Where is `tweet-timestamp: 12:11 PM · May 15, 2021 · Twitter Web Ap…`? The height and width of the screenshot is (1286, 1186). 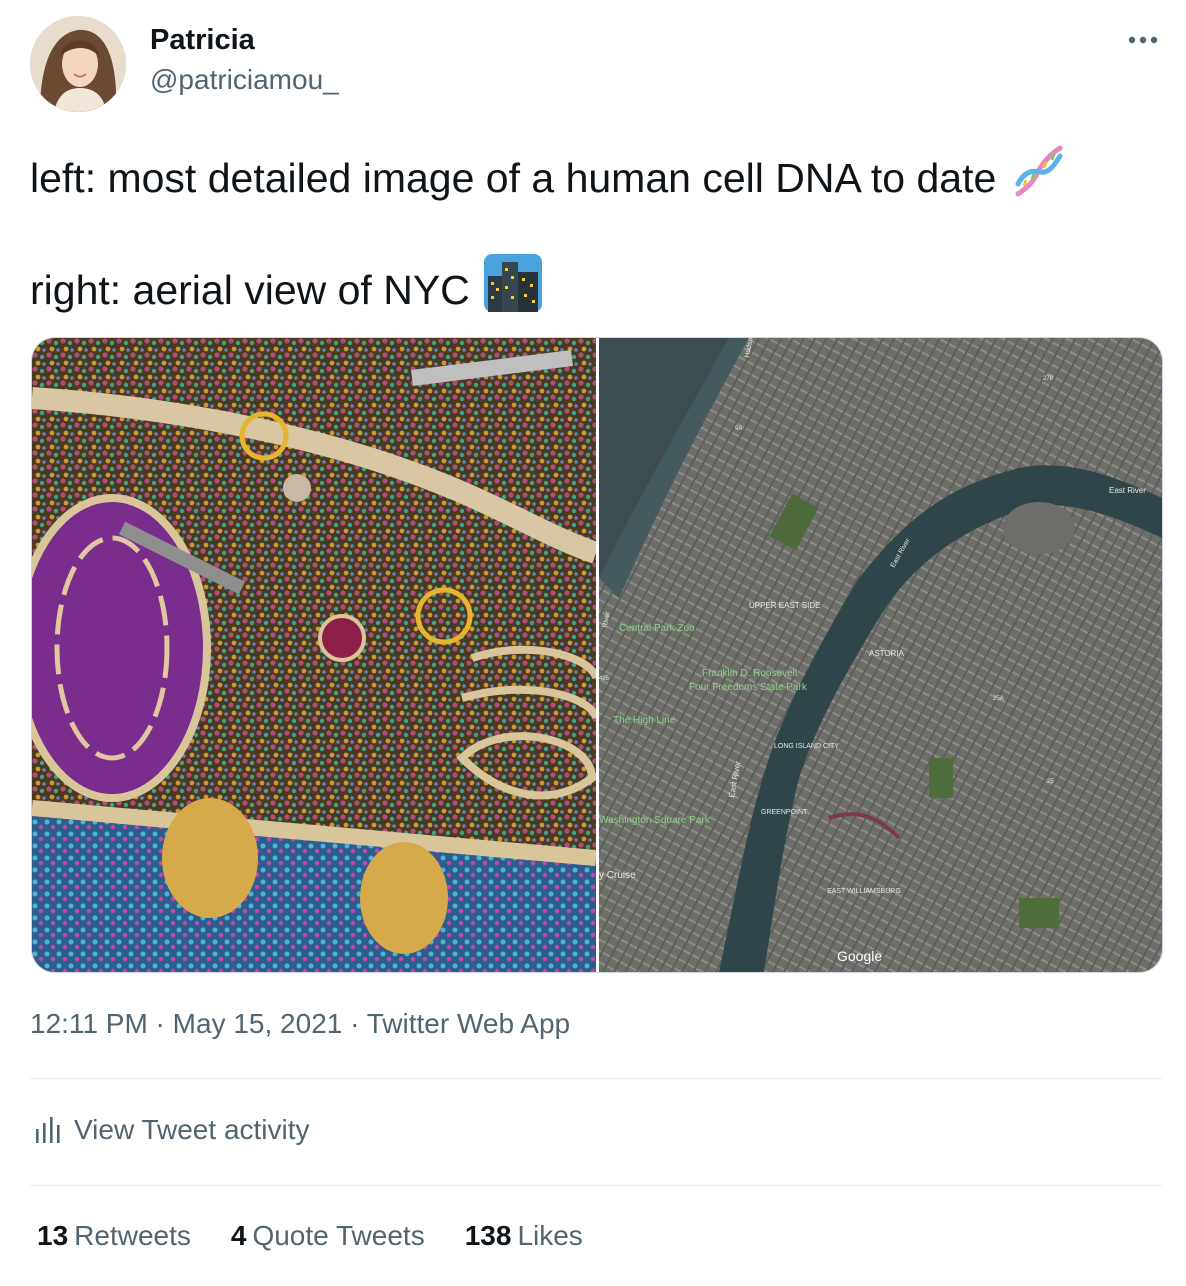
tweet-timestamp: 12:11 PM · May 15, 2021 · Twitter Web Ap… is located at coordinates (300, 1024).